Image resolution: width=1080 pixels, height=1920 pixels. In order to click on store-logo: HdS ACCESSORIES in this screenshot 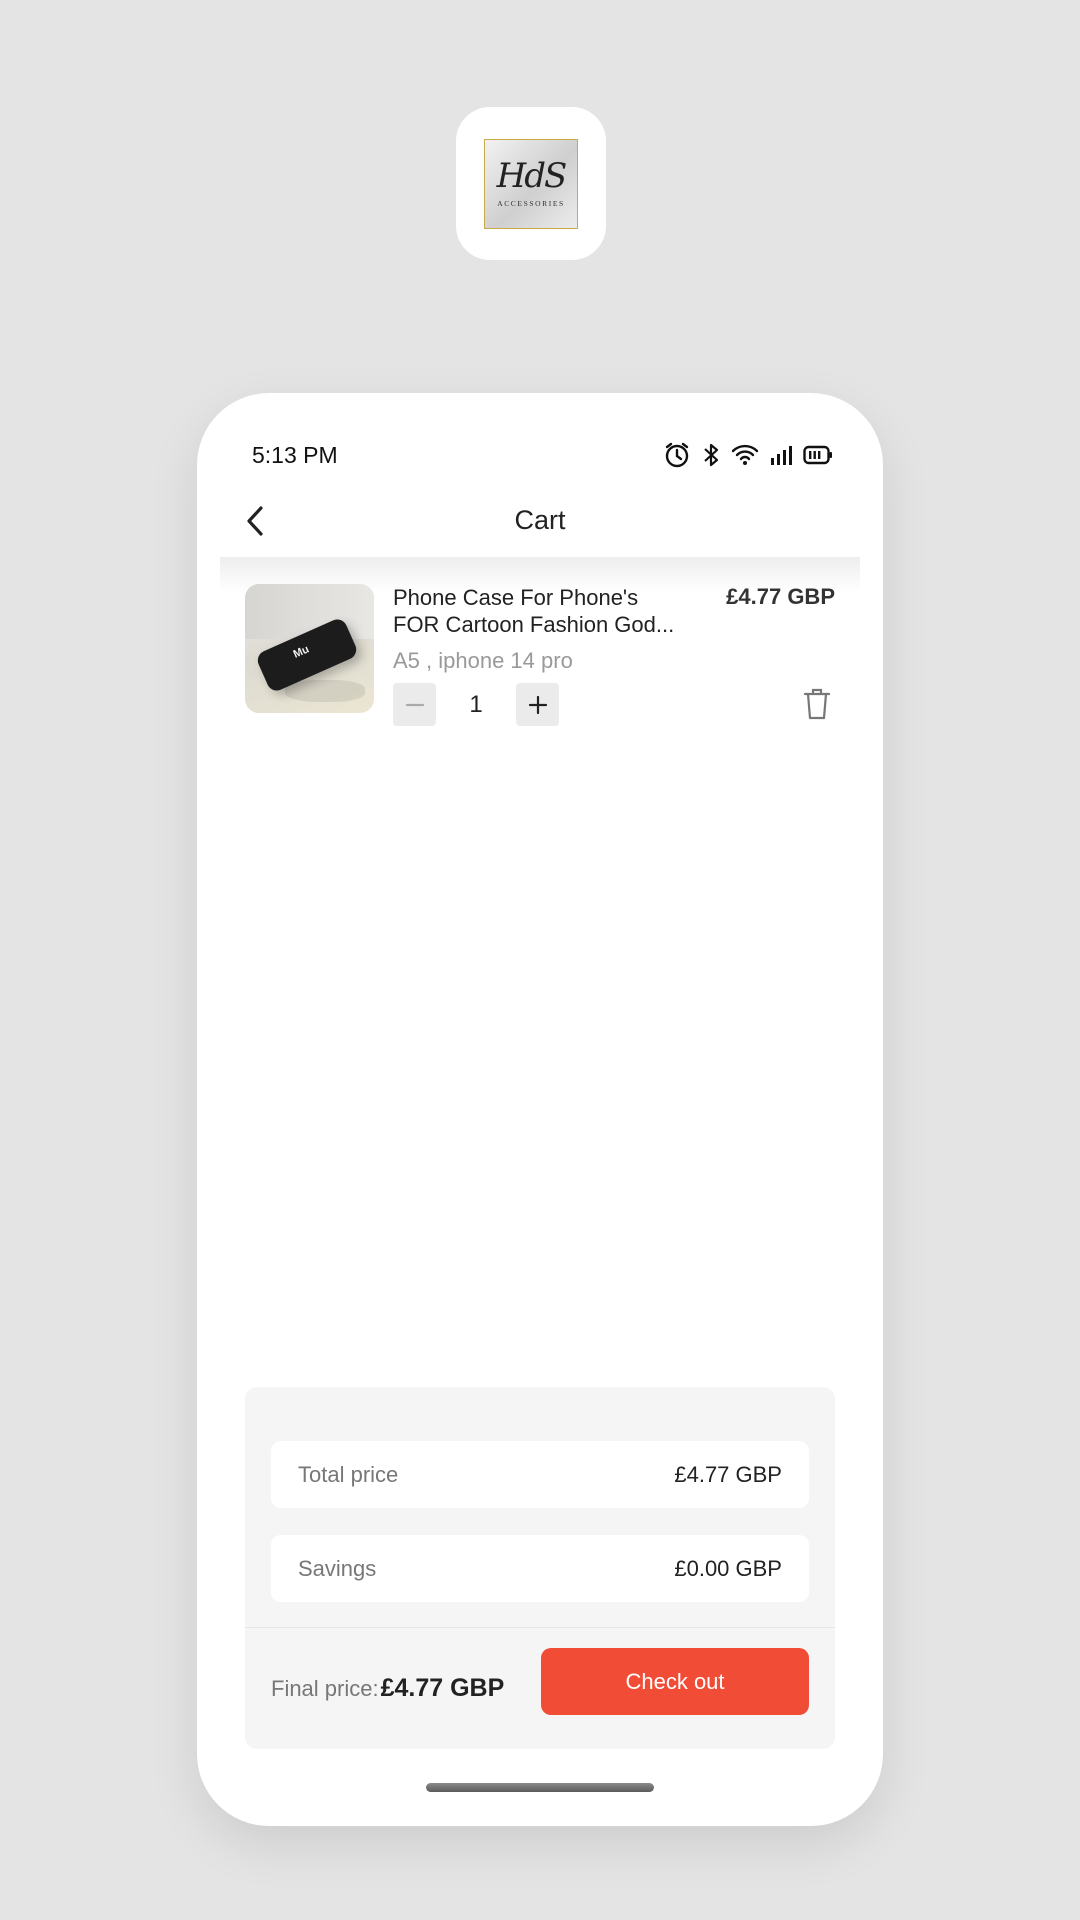, I will do `click(531, 183)`.